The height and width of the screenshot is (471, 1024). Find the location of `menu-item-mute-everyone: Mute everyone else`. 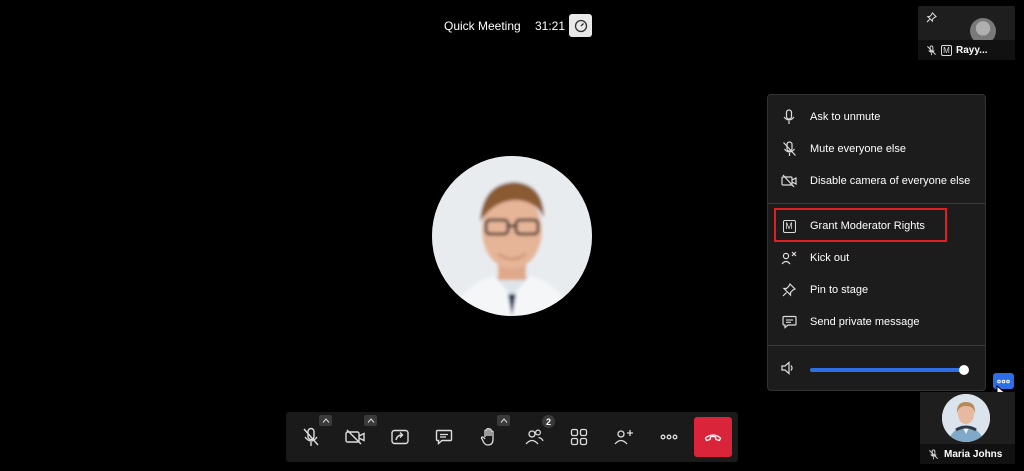

menu-item-mute-everyone: Mute everyone else is located at coordinates (876, 149).